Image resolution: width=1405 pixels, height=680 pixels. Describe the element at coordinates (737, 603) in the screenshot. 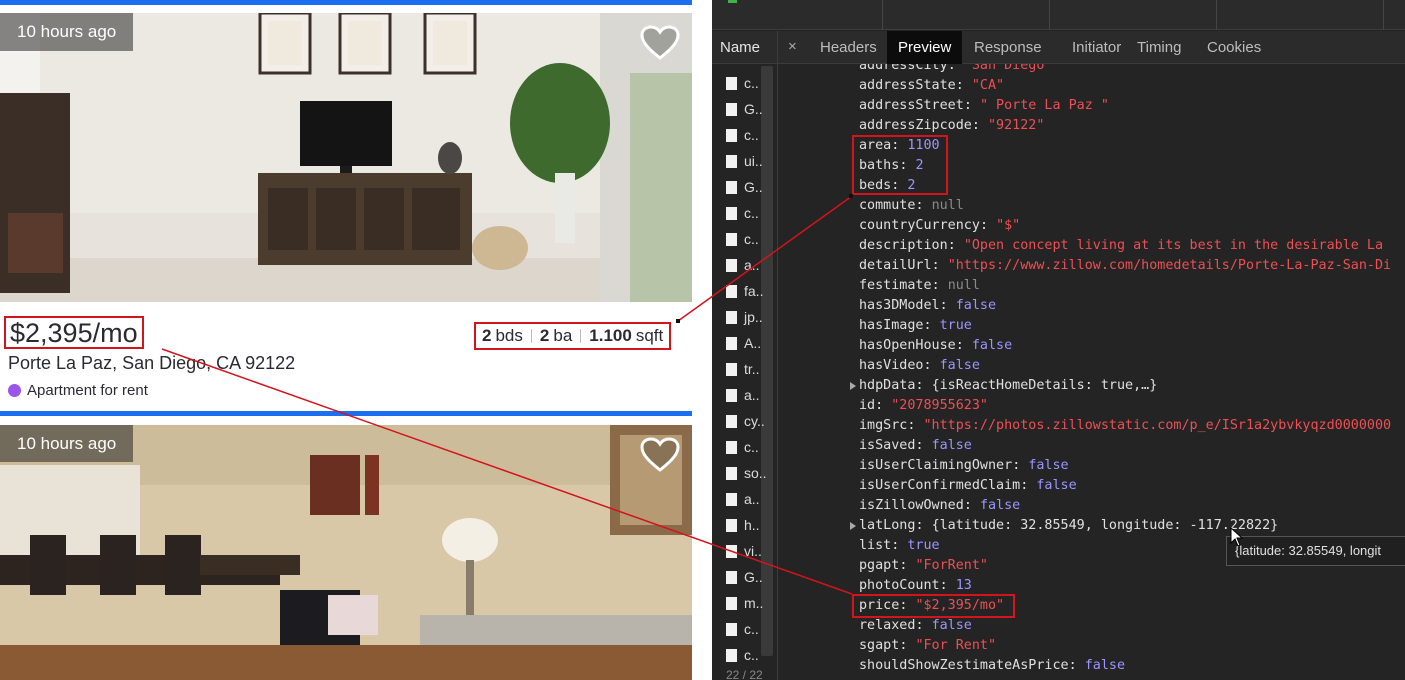

I see `request-row: m..` at that location.